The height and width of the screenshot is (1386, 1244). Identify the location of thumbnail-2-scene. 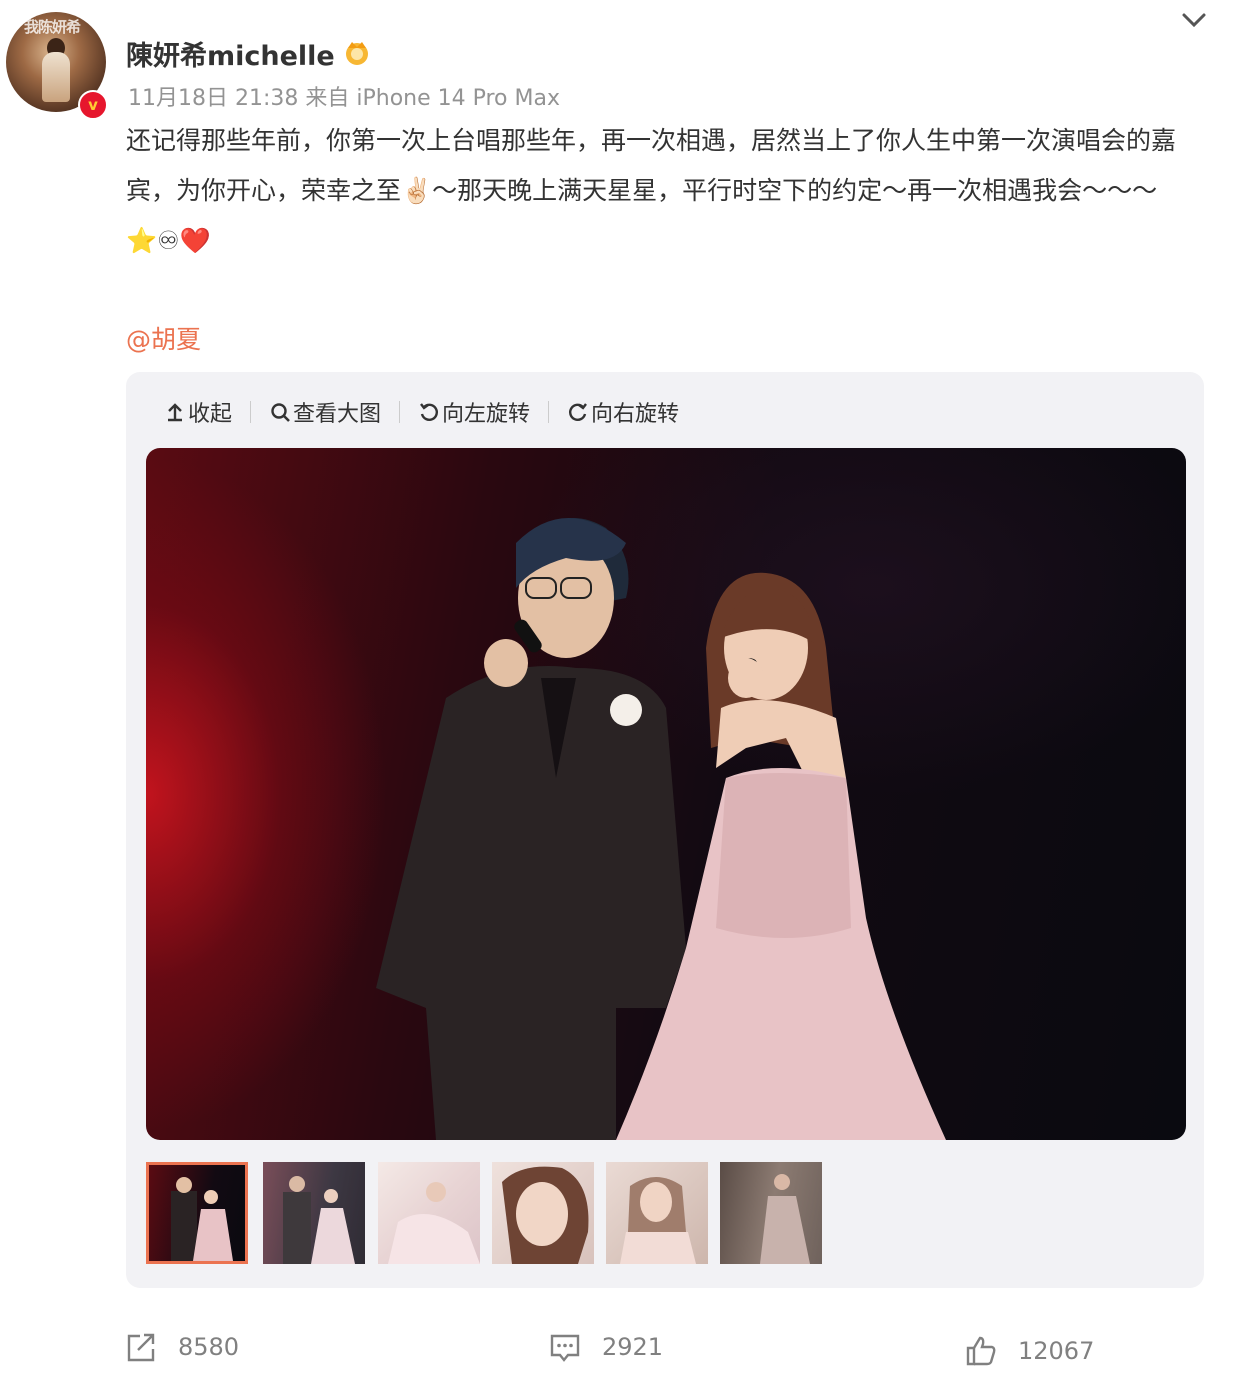
(319, 1220).